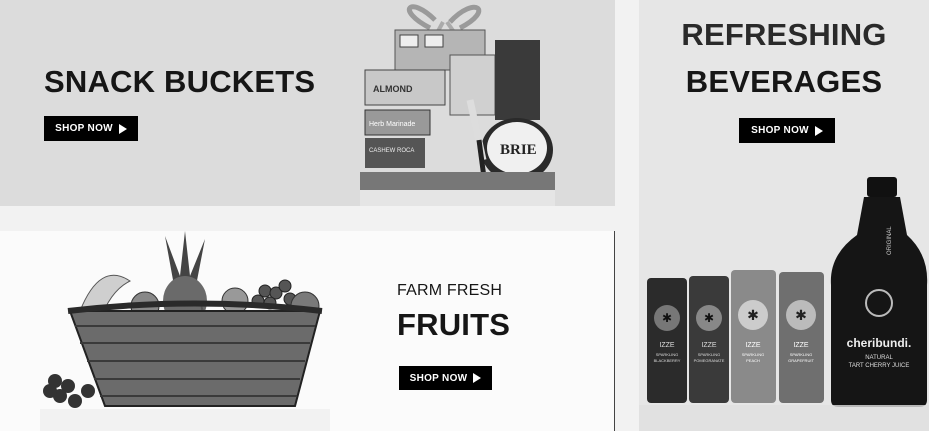 The width and height of the screenshot is (929, 431). What do you see at coordinates (801, 360) in the screenshot?
I see `svg-text: GRAPEFRUIT` at bounding box center [801, 360].